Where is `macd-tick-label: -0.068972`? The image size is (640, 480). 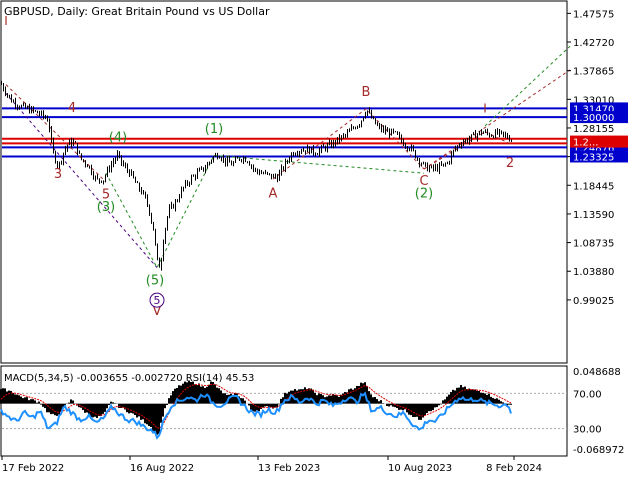
macd-tick-label: -0.068972 is located at coordinates (598, 450).